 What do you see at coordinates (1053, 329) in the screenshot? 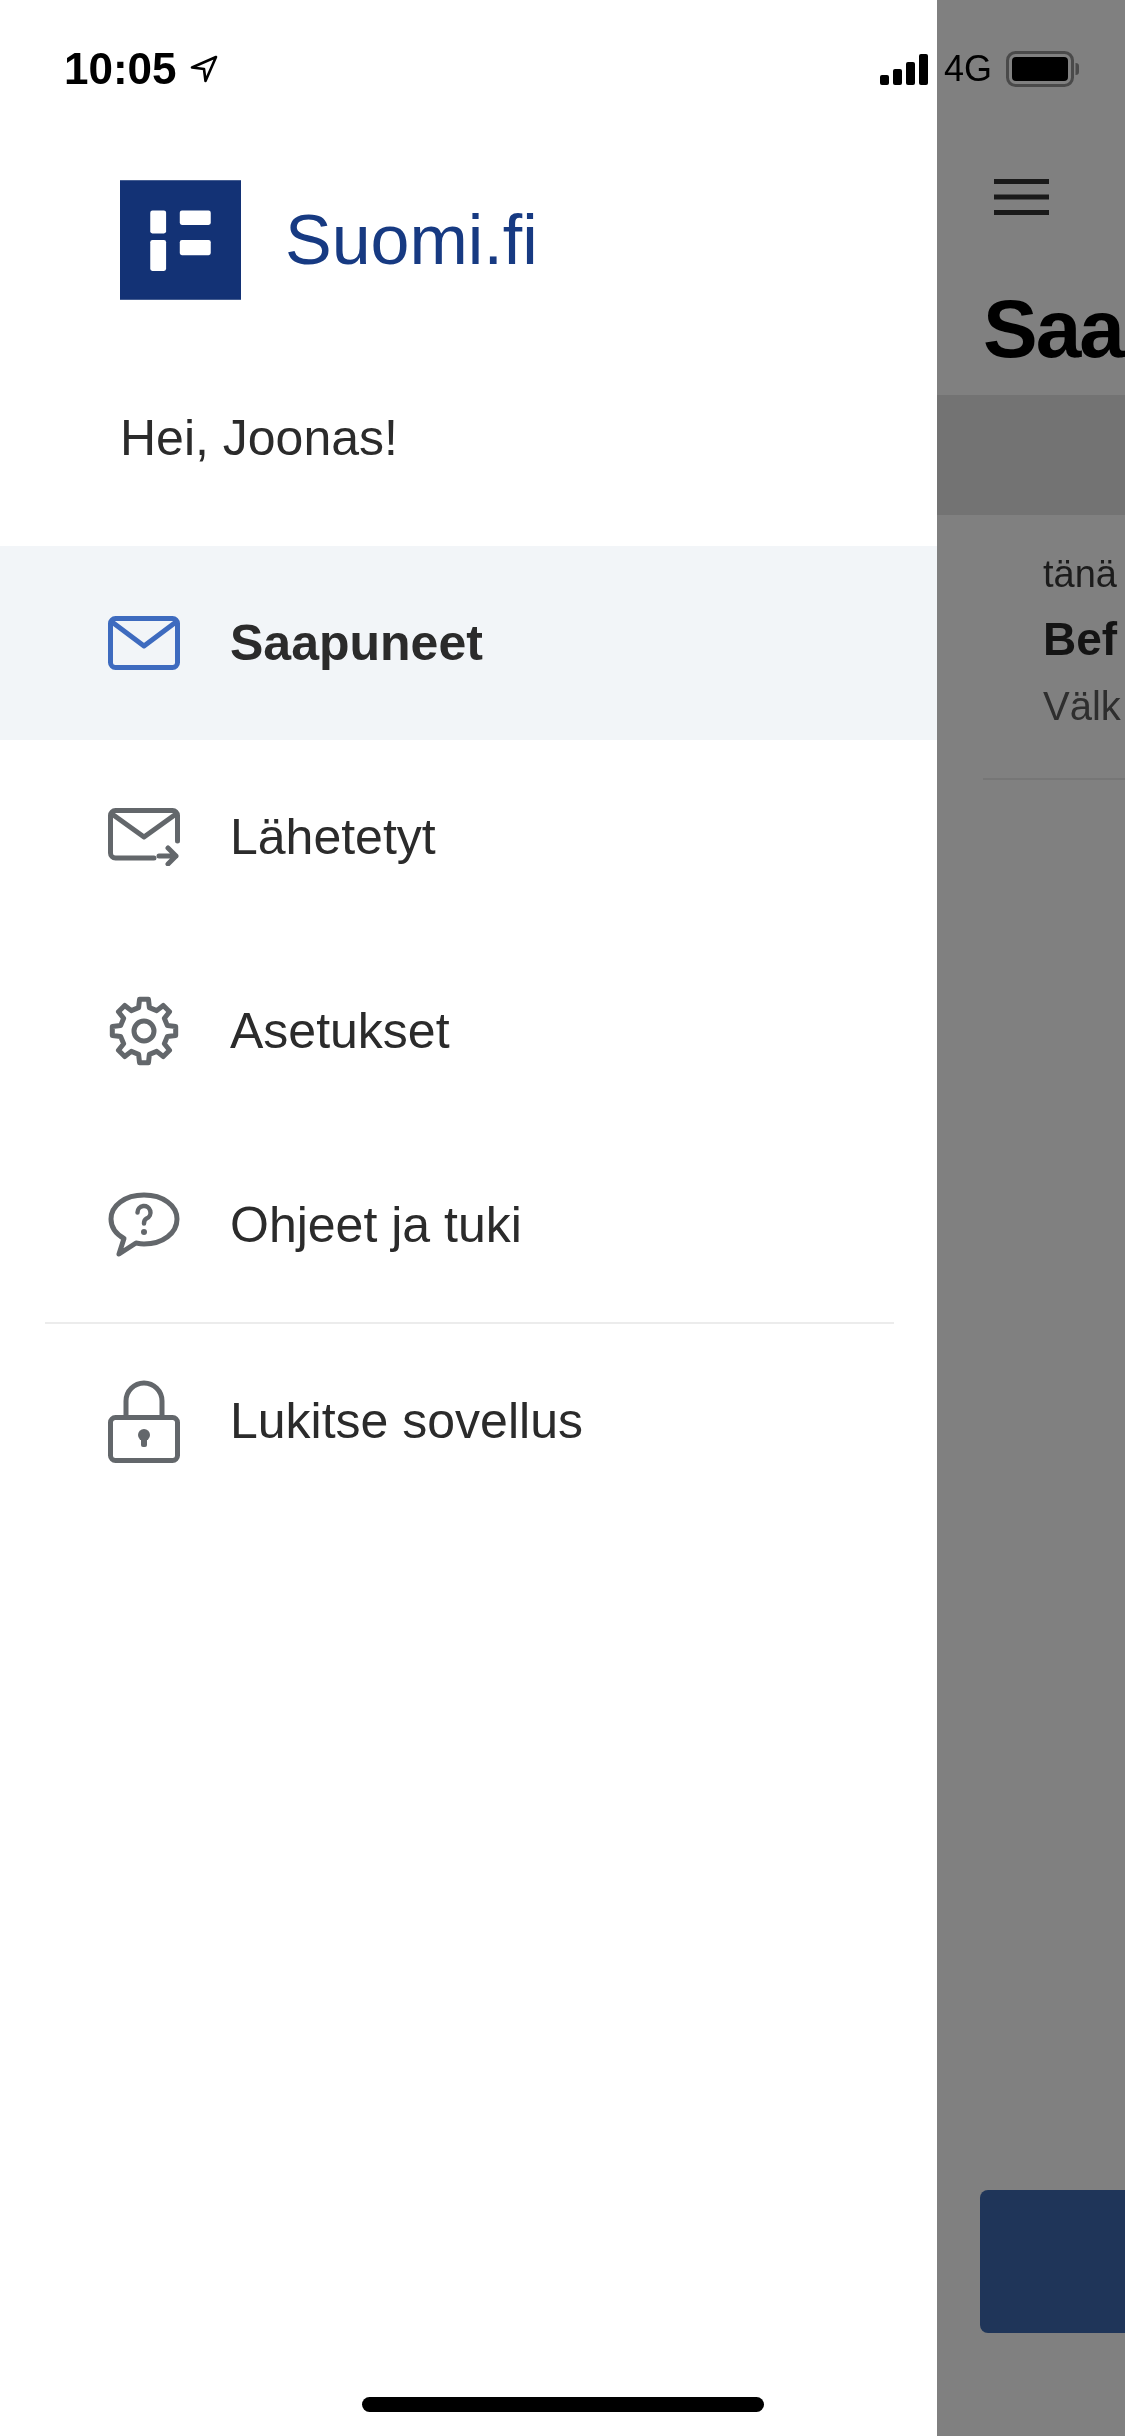
I see `screen-title: Saa` at bounding box center [1053, 329].